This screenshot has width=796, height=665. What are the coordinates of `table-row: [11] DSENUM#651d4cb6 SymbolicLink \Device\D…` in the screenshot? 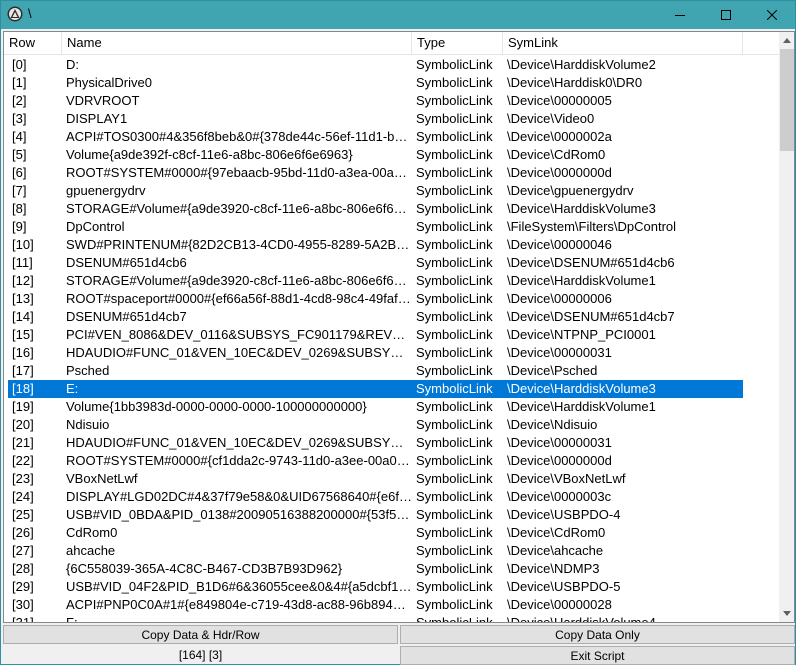 It's located at (391, 263).